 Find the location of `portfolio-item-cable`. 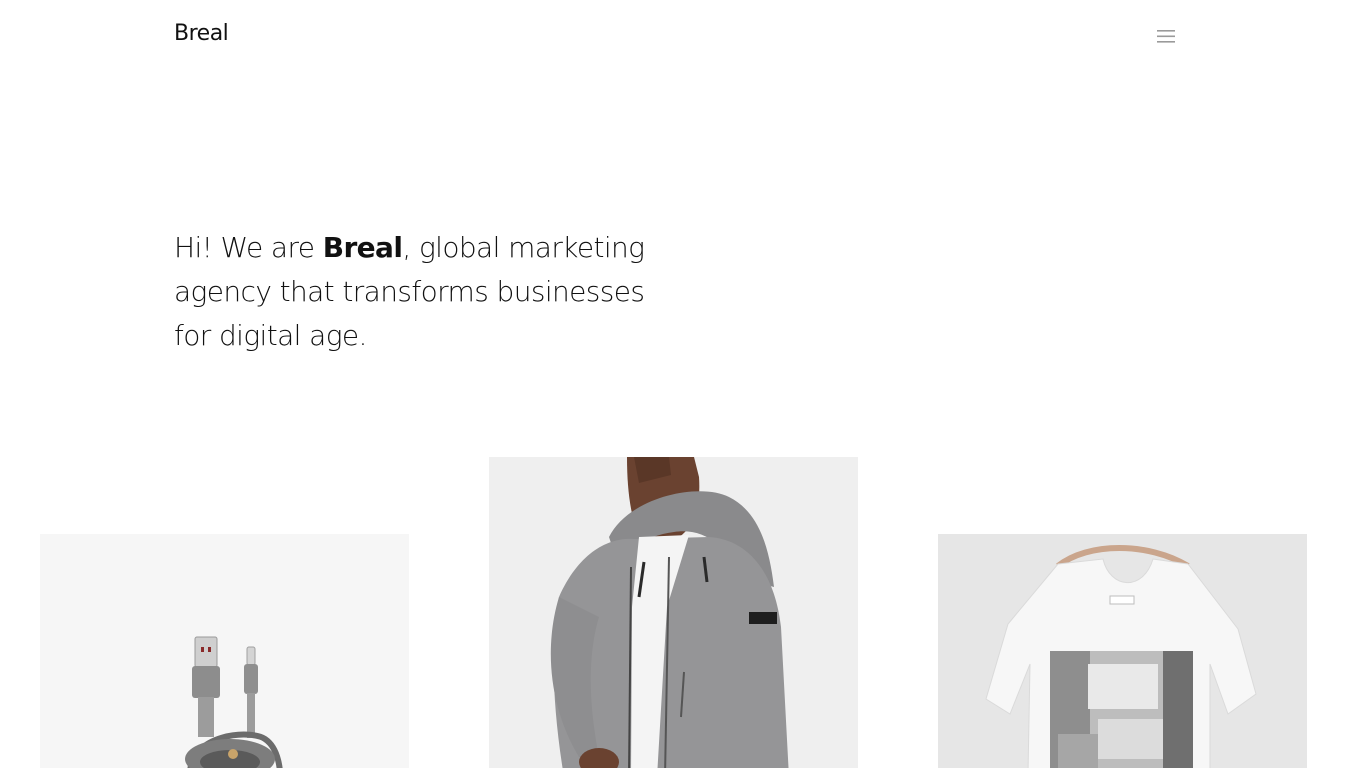

portfolio-item-cable is located at coordinates (224, 651).